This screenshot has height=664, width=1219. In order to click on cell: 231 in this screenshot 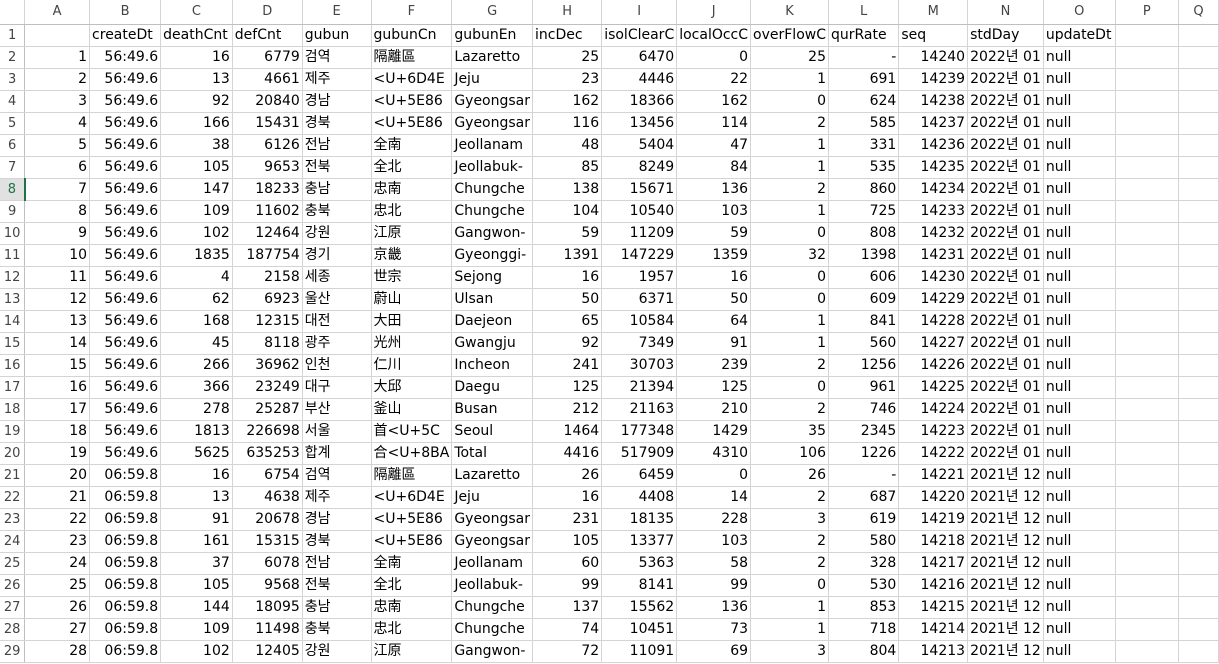, I will do `click(567, 519)`.